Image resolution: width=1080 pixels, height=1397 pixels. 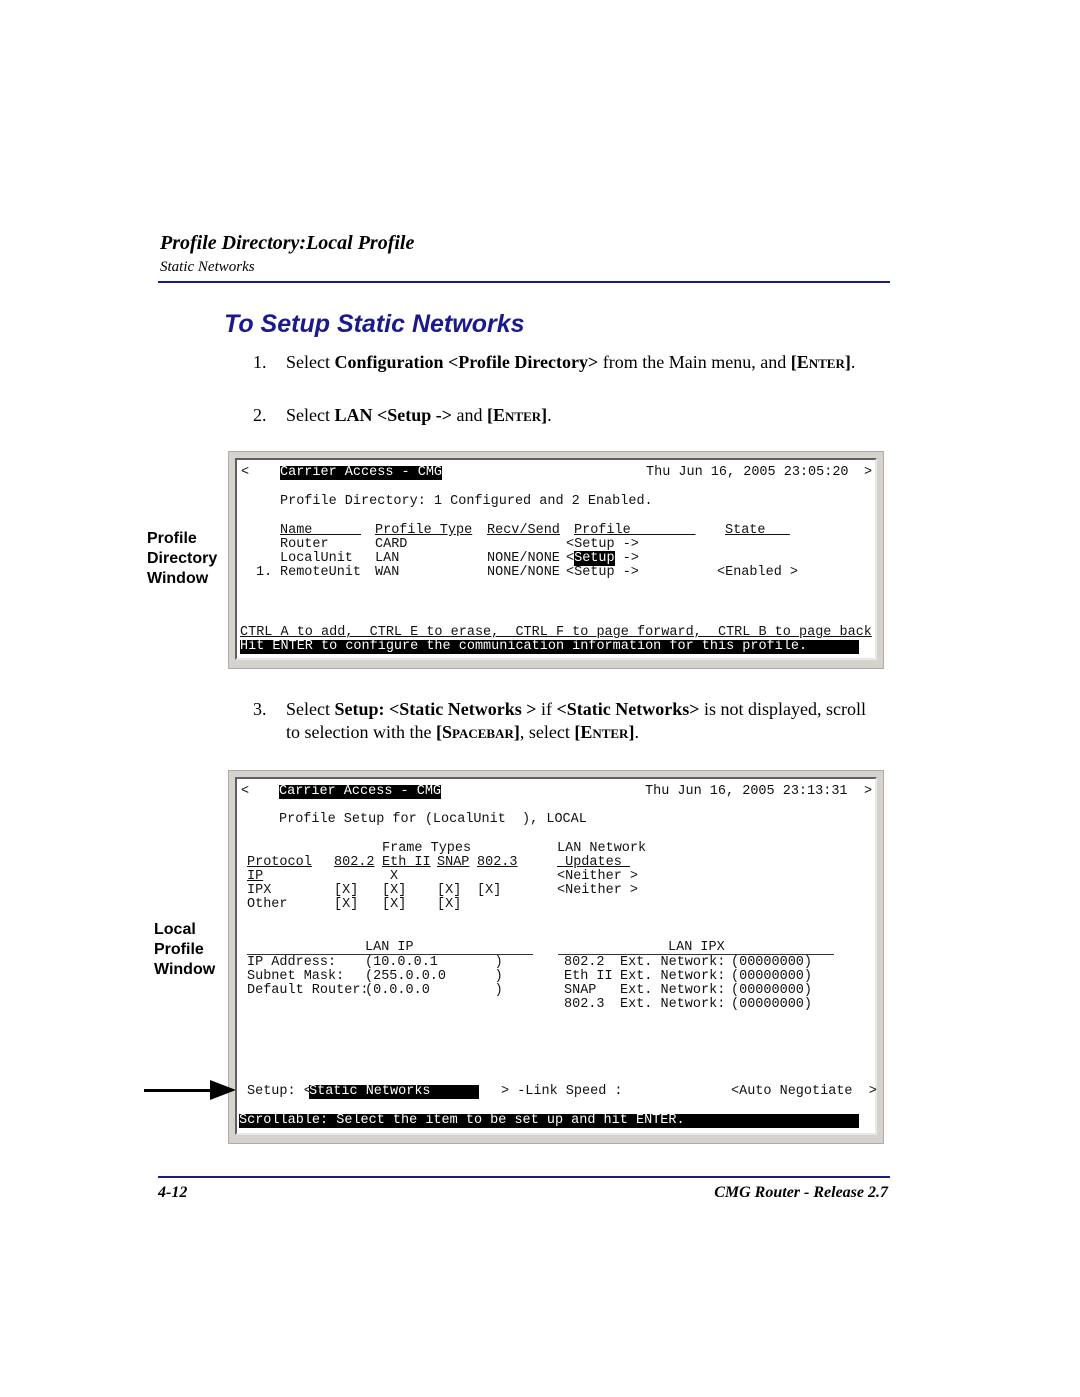 What do you see at coordinates (746, 791) in the screenshot?
I see `datetime: Thu Jun 16, 2005 23:13:31` at bounding box center [746, 791].